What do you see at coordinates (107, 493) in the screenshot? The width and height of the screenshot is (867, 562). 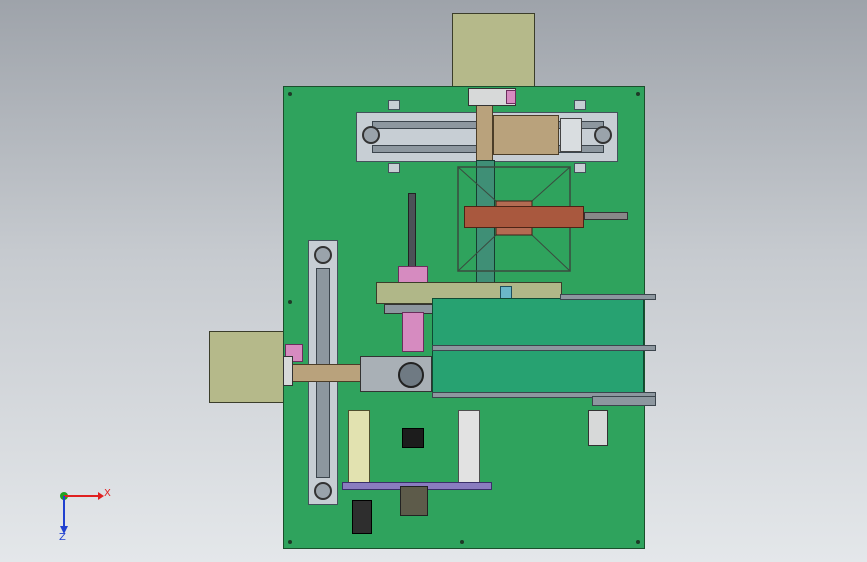 I see `x-axis-label: X` at bounding box center [107, 493].